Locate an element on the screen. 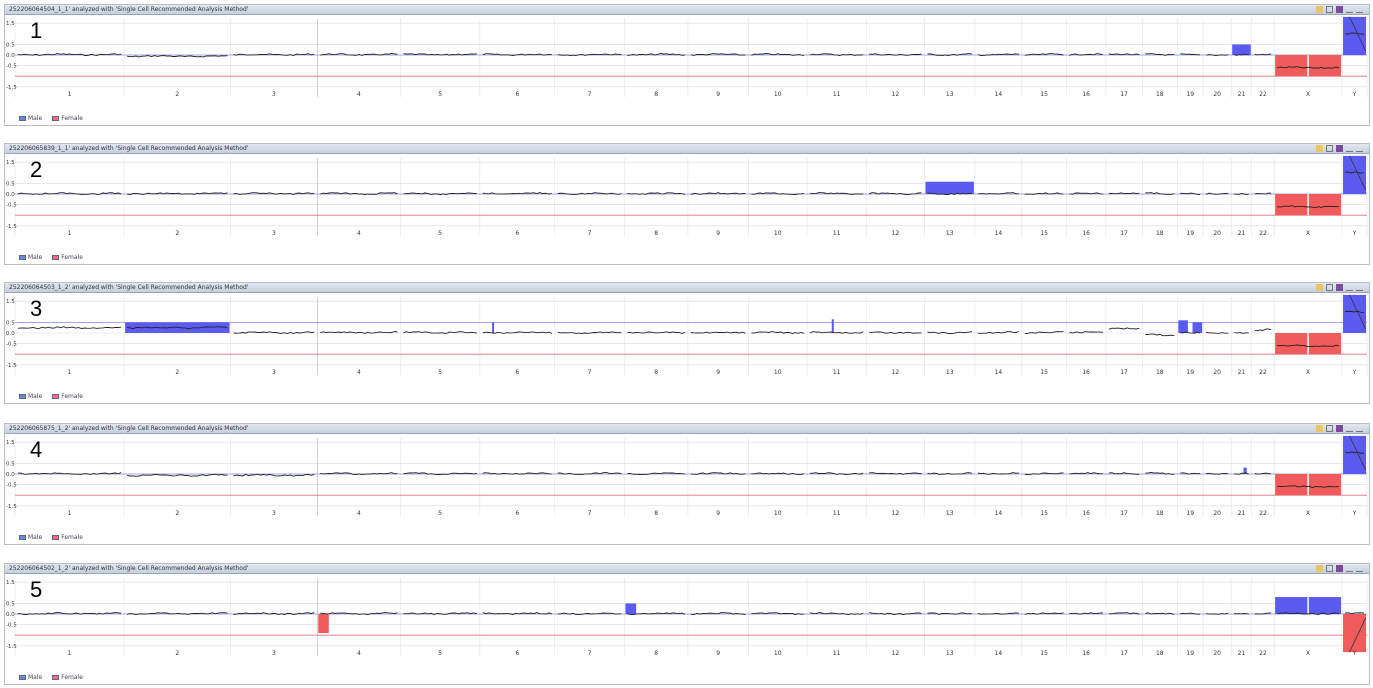  chromosome-label: 15 is located at coordinates (1044, 233).